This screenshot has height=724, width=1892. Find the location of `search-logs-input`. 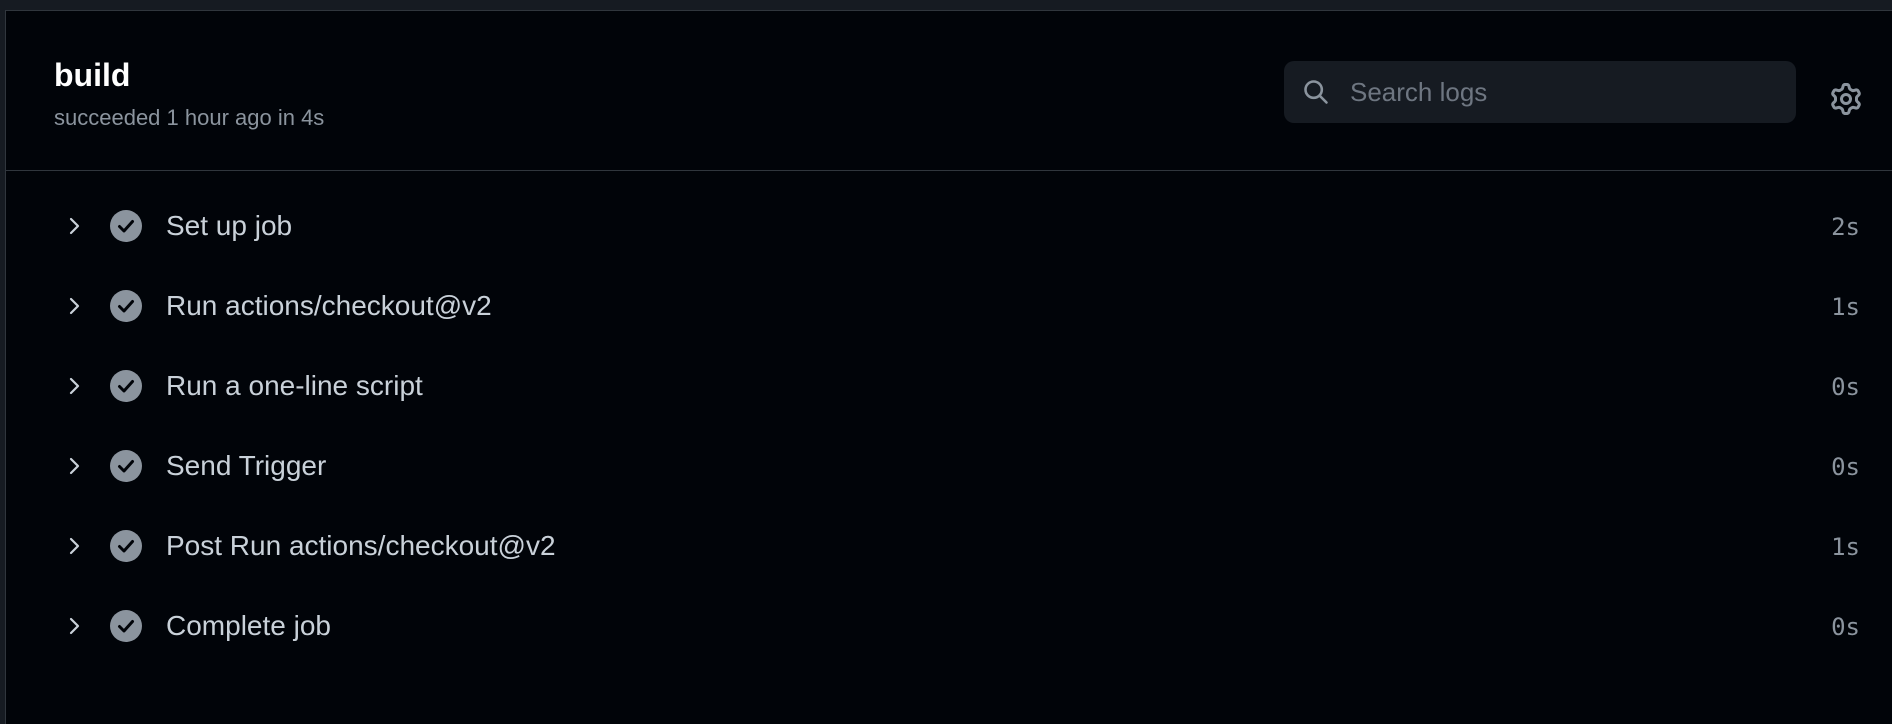

search-logs-input is located at coordinates (1573, 92).